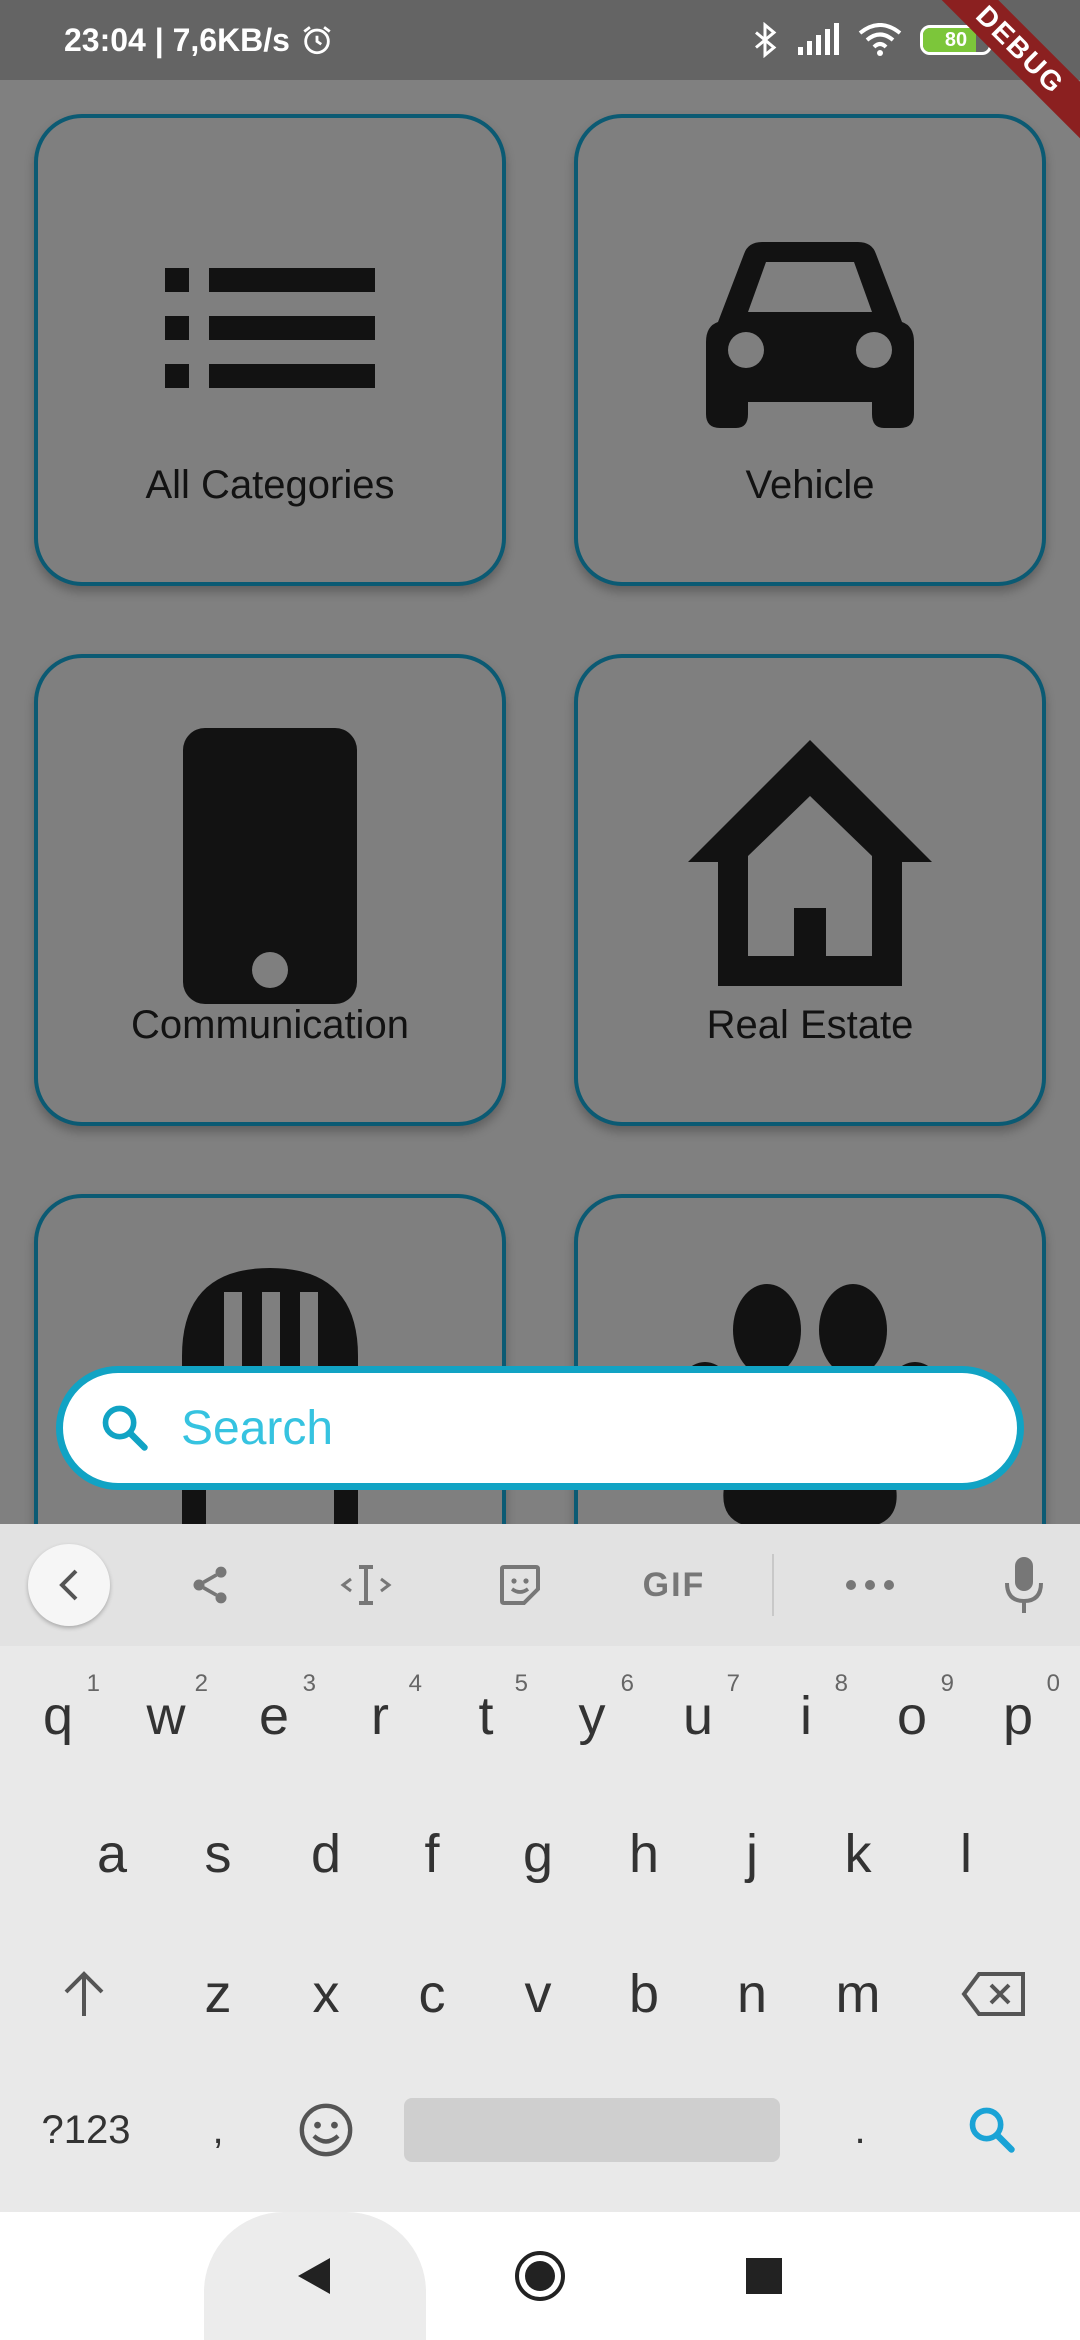  Describe the element at coordinates (218, 2130) in the screenshot. I see `comma-key: ,` at that location.